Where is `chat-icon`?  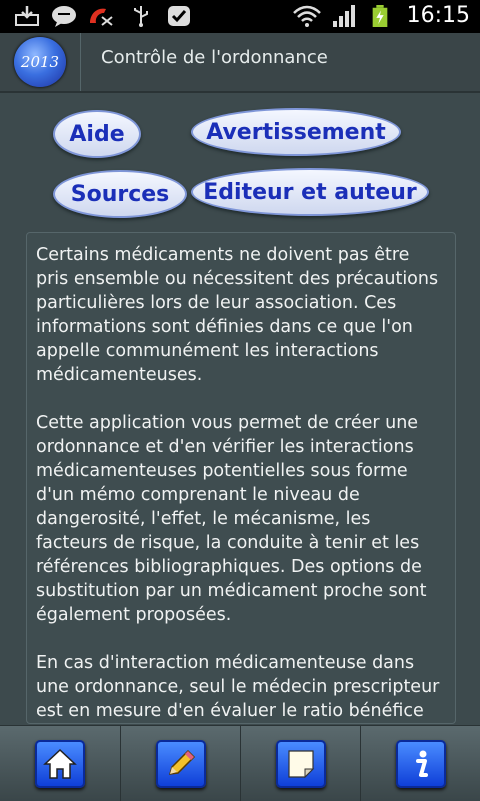 chat-icon is located at coordinates (64, 16).